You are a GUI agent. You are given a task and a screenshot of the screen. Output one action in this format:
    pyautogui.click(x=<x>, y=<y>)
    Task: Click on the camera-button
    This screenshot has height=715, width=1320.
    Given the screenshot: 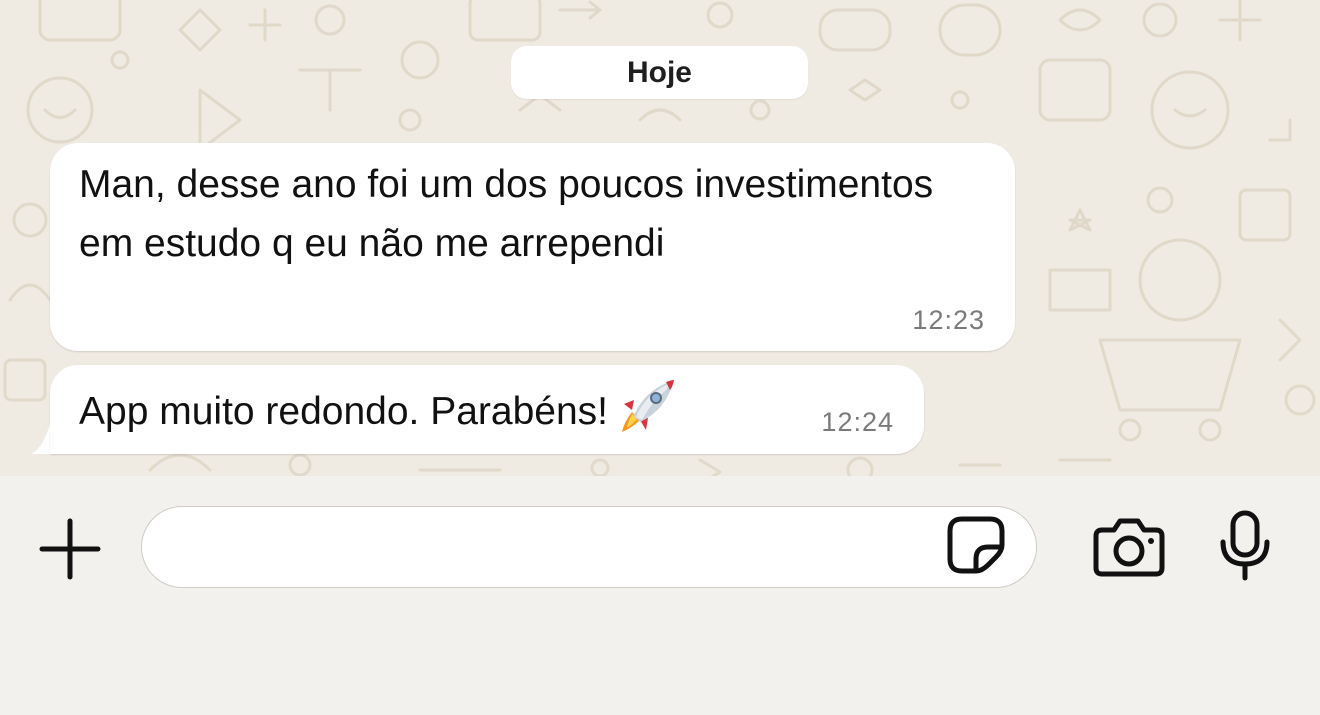 What is the action you would take?
    pyautogui.click(x=1129, y=547)
    